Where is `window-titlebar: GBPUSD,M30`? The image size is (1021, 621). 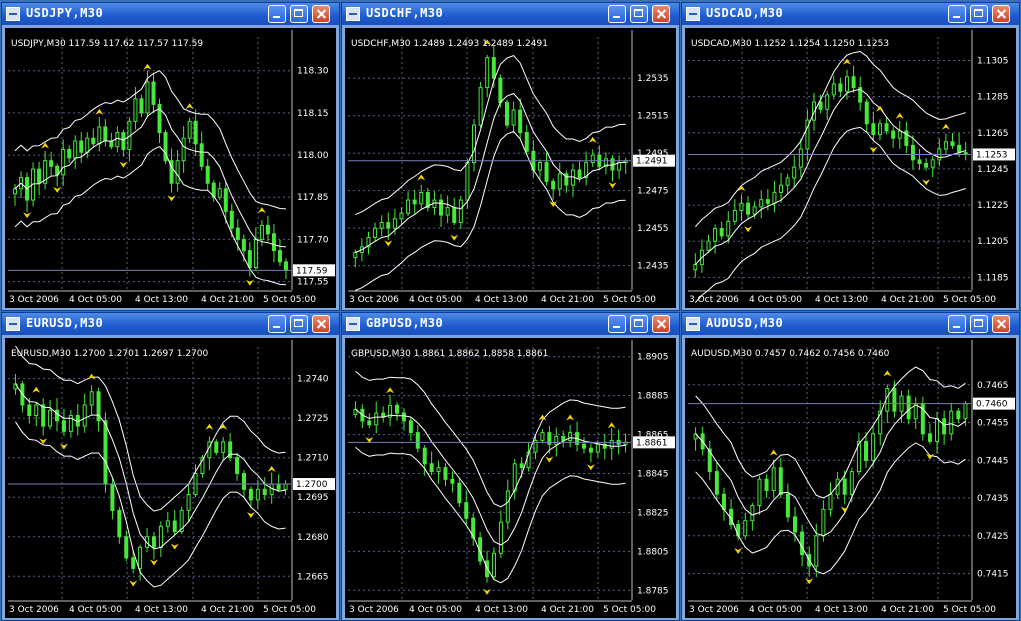 window-titlebar: GBPUSD,M30 is located at coordinates (510, 324).